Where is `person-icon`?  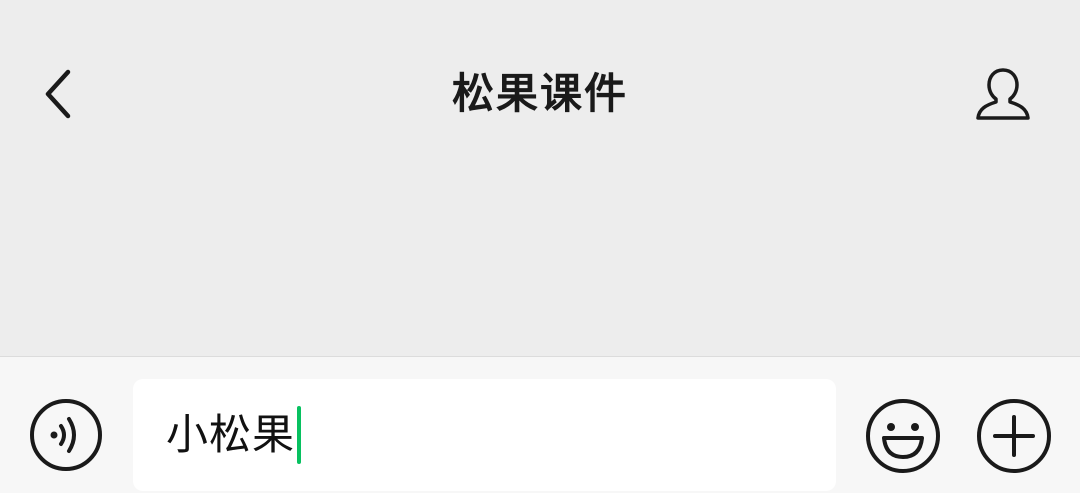 person-icon is located at coordinates (1003, 94).